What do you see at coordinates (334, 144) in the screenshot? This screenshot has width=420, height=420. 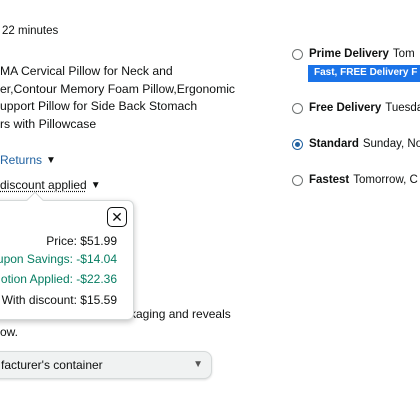 I see `delivery-option-name: Standard` at bounding box center [334, 144].